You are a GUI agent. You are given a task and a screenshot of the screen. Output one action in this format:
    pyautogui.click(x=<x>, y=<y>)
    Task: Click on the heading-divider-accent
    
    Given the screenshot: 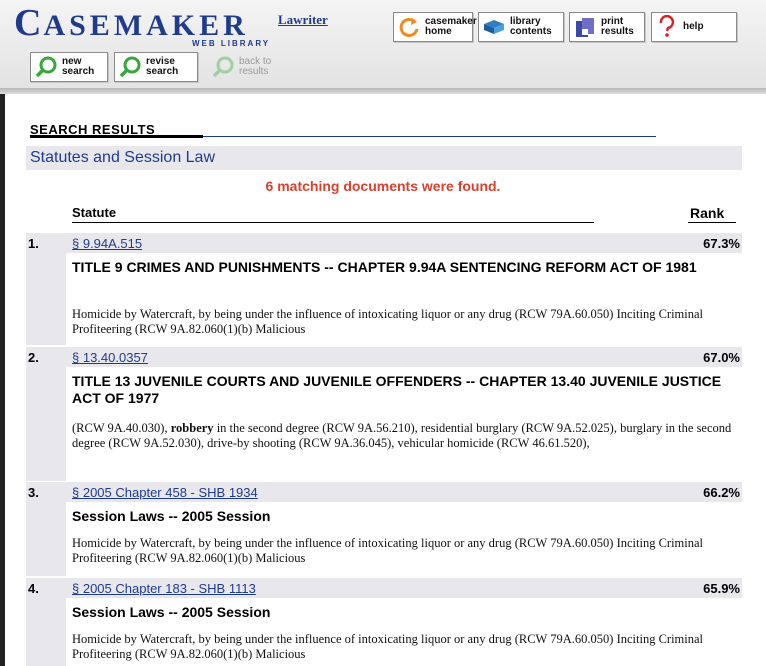 What is the action you would take?
    pyautogui.click(x=116, y=136)
    